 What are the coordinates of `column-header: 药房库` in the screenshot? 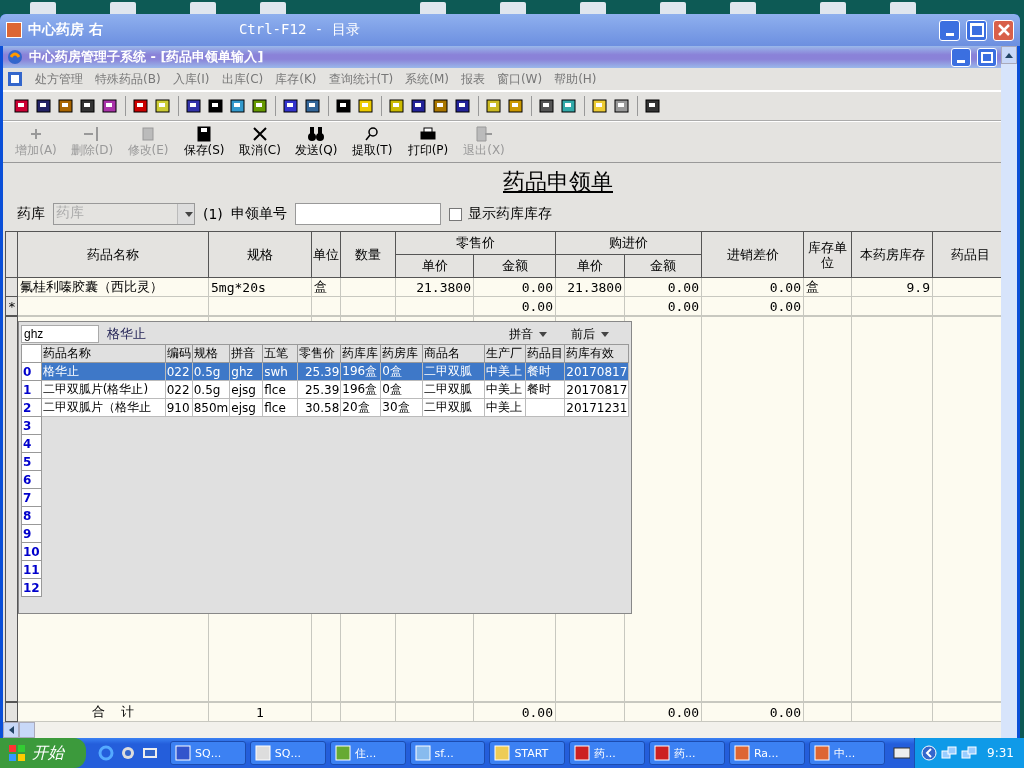 It's located at (401, 353).